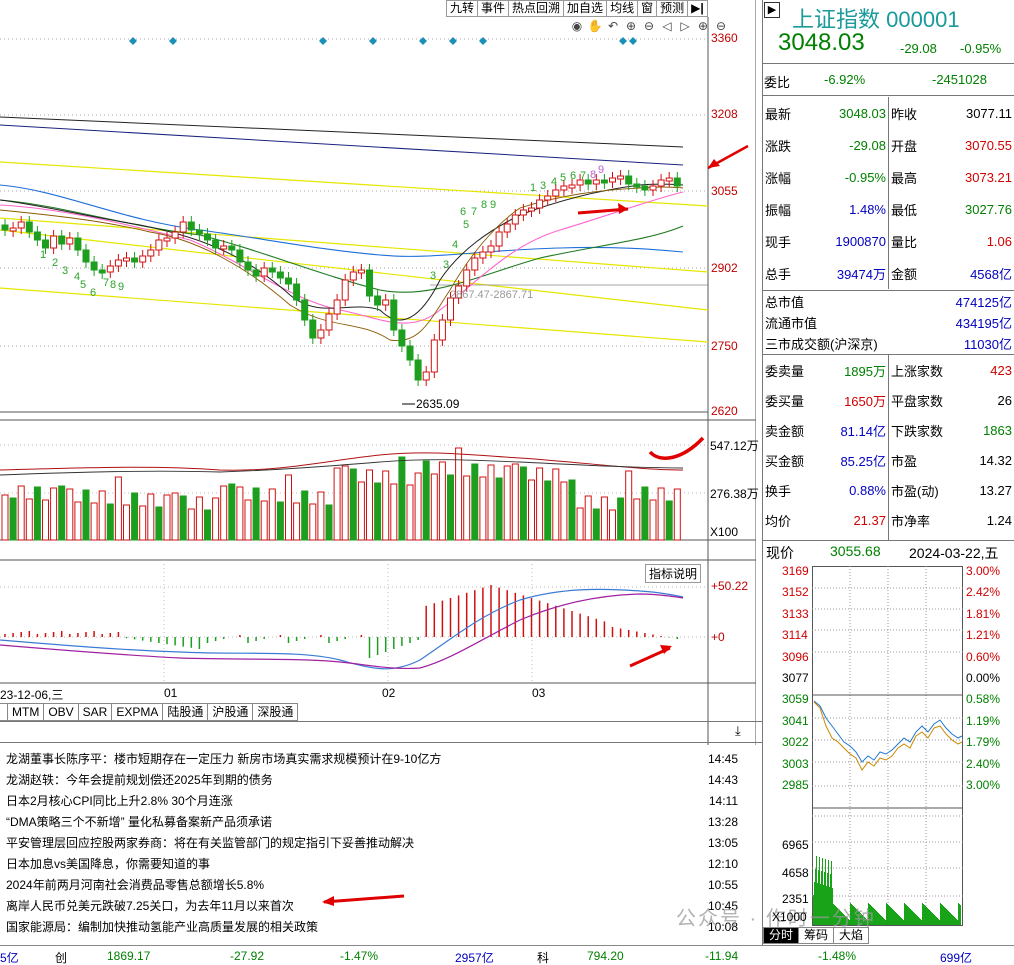 This screenshot has width=1014, height=965. Describe the element at coordinates (911, 521) in the screenshot. I see `quote-label: 市净率` at that location.